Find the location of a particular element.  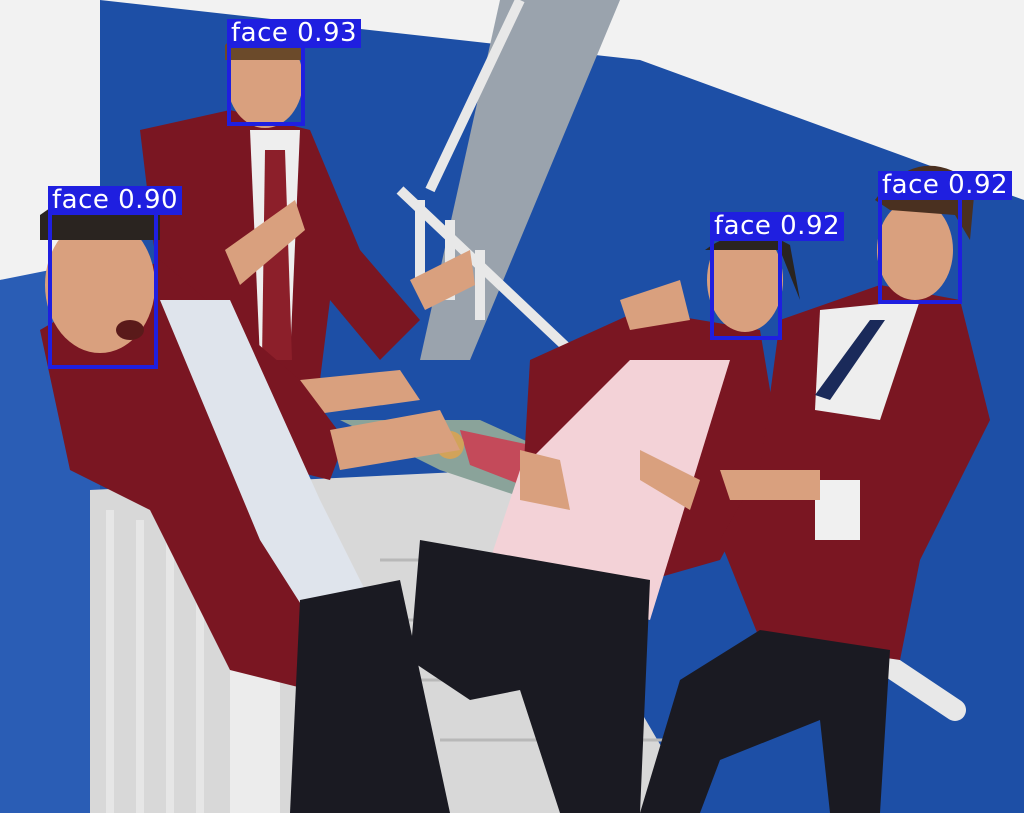

face-detection-box: face 0.90 is located at coordinates (115, 277).